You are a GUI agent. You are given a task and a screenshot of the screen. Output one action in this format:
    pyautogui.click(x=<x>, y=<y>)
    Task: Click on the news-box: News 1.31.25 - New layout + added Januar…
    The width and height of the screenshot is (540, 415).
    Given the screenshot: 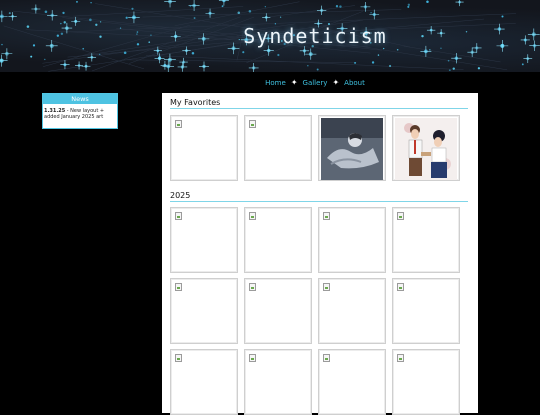 What is the action you would take?
    pyautogui.click(x=80, y=111)
    